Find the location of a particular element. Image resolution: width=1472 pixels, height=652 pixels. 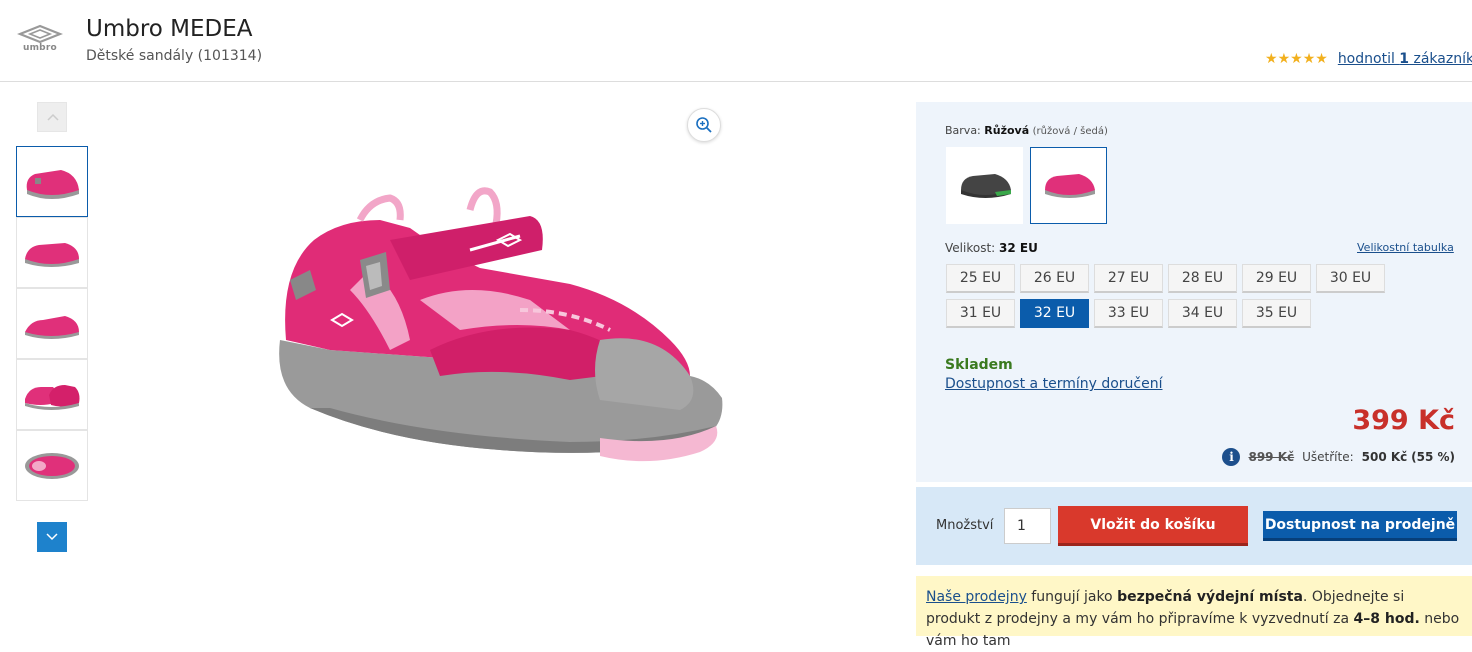

gallery-down-button is located at coordinates (52, 537).